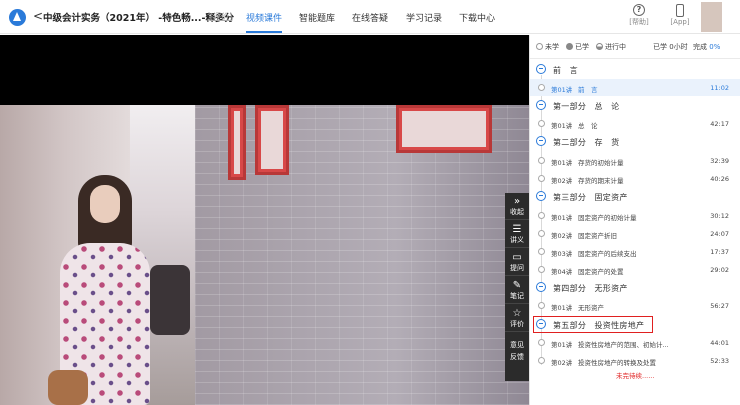  Describe the element at coordinates (221, 16) in the screenshot. I see `rate-link: [评价]` at that location.